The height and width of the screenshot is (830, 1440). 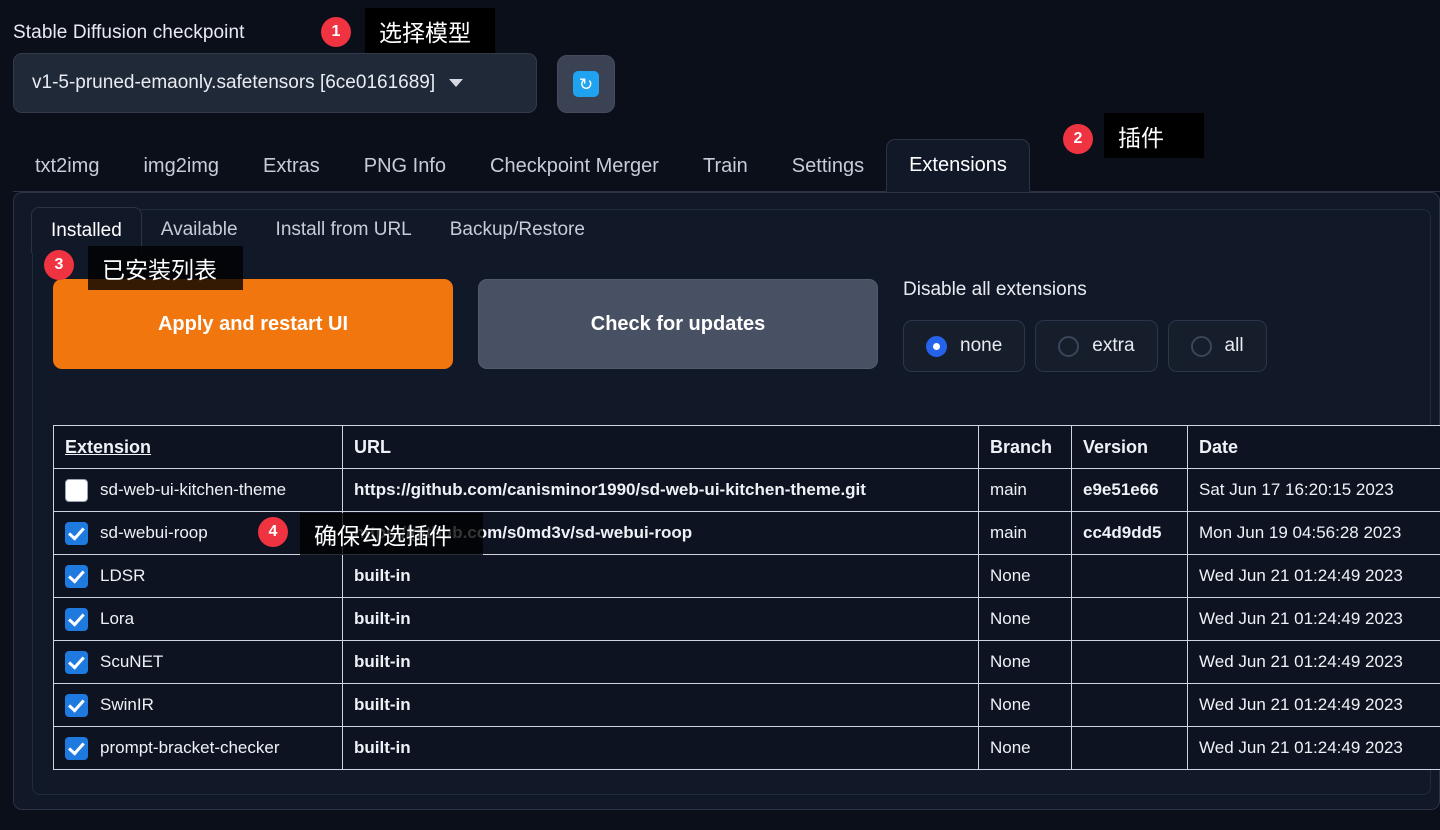 What do you see at coordinates (193, 489) in the screenshot?
I see `extension-name: sd-web-ui-kitchen-theme` at bounding box center [193, 489].